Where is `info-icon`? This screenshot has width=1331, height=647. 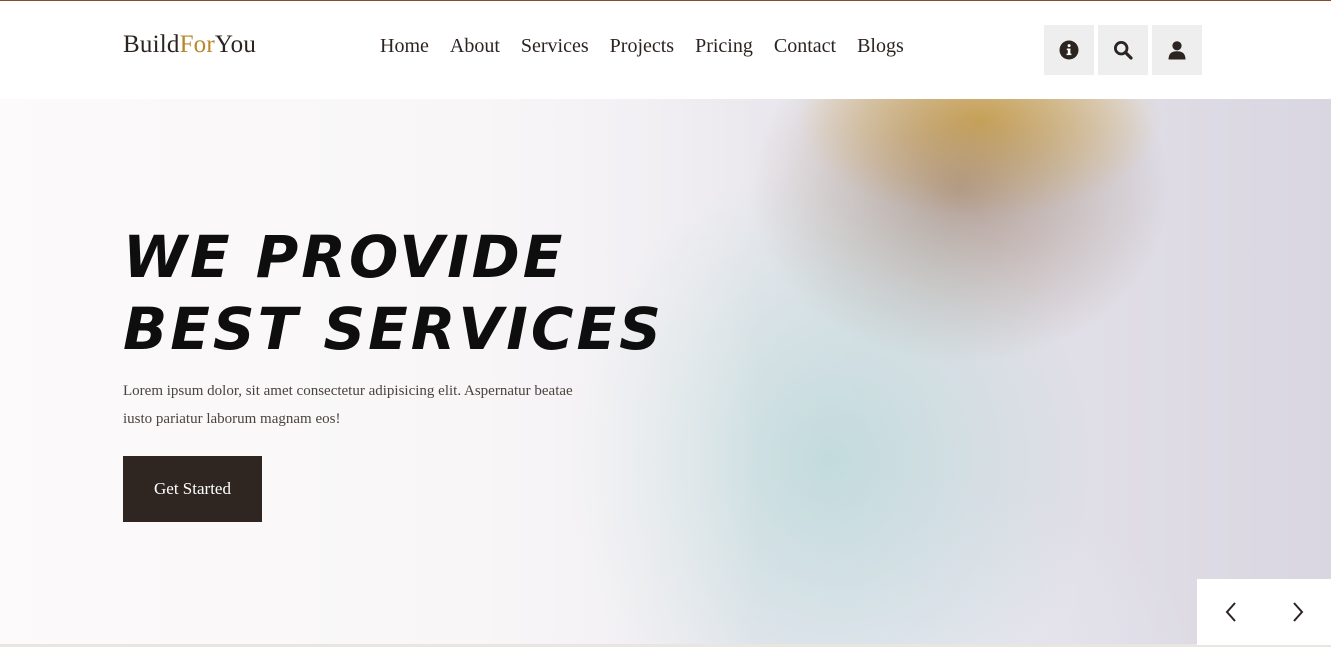 info-icon is located at coordinates (1069, 50).